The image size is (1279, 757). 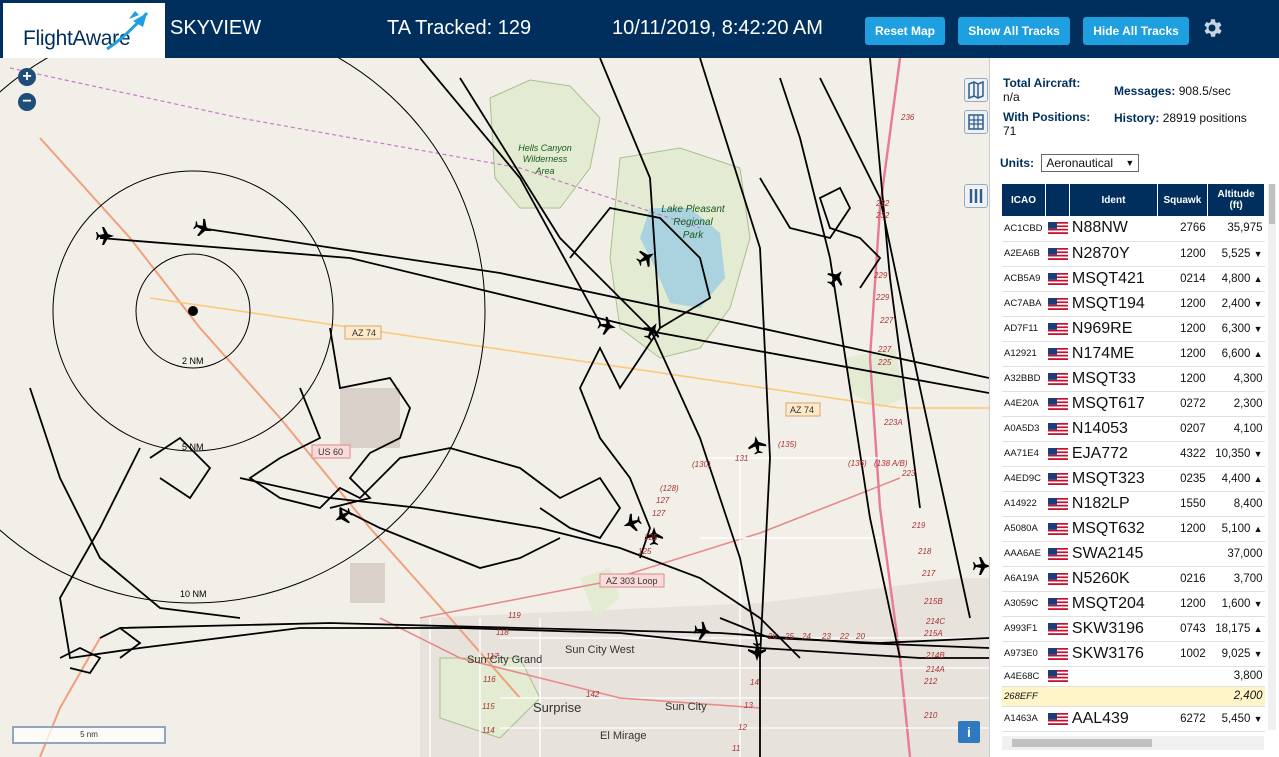 I want to click on altitude-value: 2,400, so click(x=1236, y=303).